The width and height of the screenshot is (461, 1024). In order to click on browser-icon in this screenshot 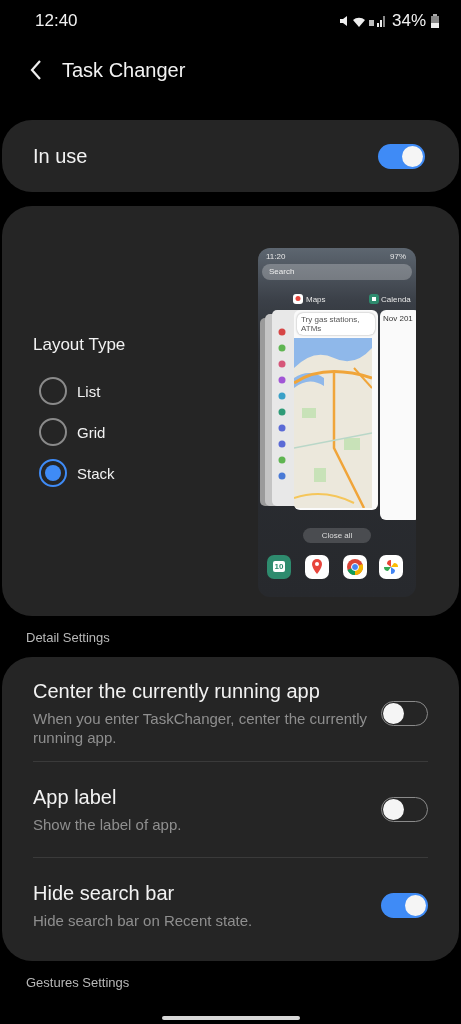, I will do `click(355, 566)`.